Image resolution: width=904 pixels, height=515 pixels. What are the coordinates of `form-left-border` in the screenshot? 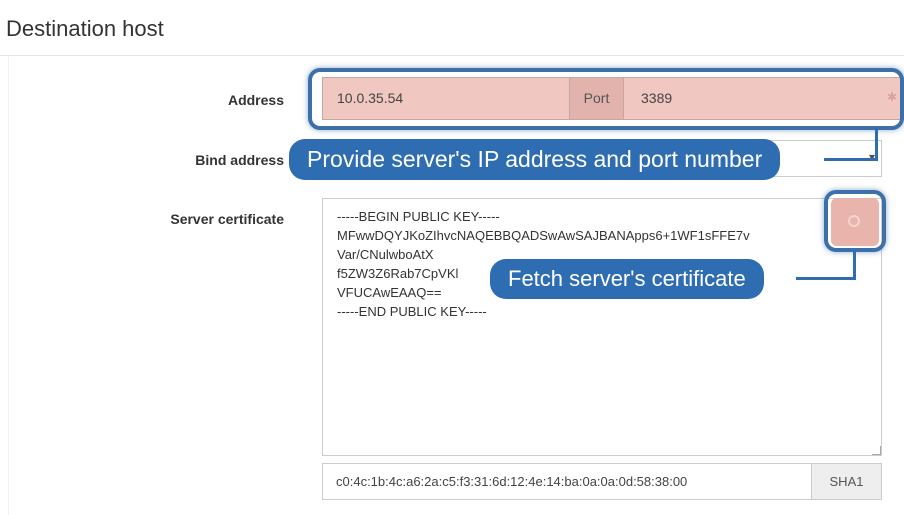 It's located at (8, 285).